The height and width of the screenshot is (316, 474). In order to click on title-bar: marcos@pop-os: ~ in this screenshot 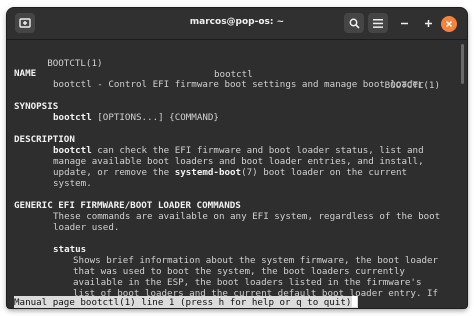, I will do `click(237, 24)`.